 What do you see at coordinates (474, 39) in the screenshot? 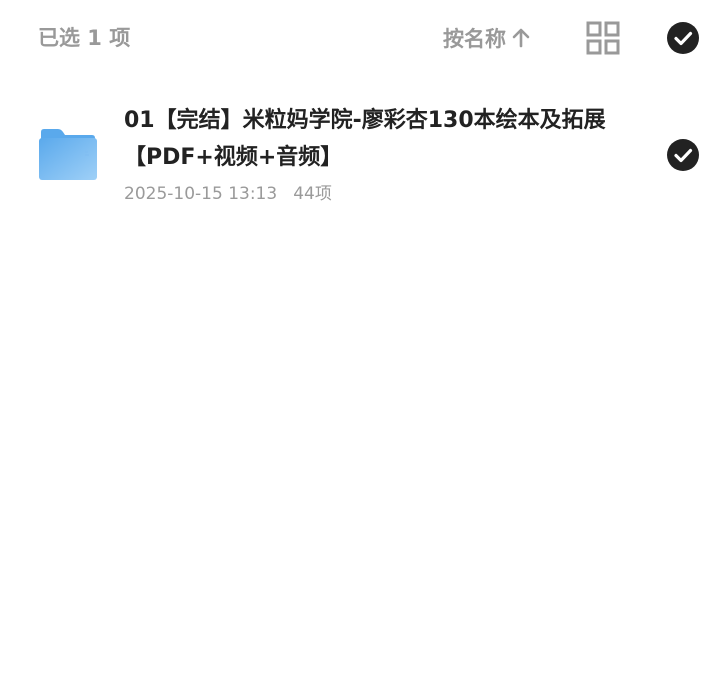
I see `sort-label: 按名称` at bounding box center [474, 39].